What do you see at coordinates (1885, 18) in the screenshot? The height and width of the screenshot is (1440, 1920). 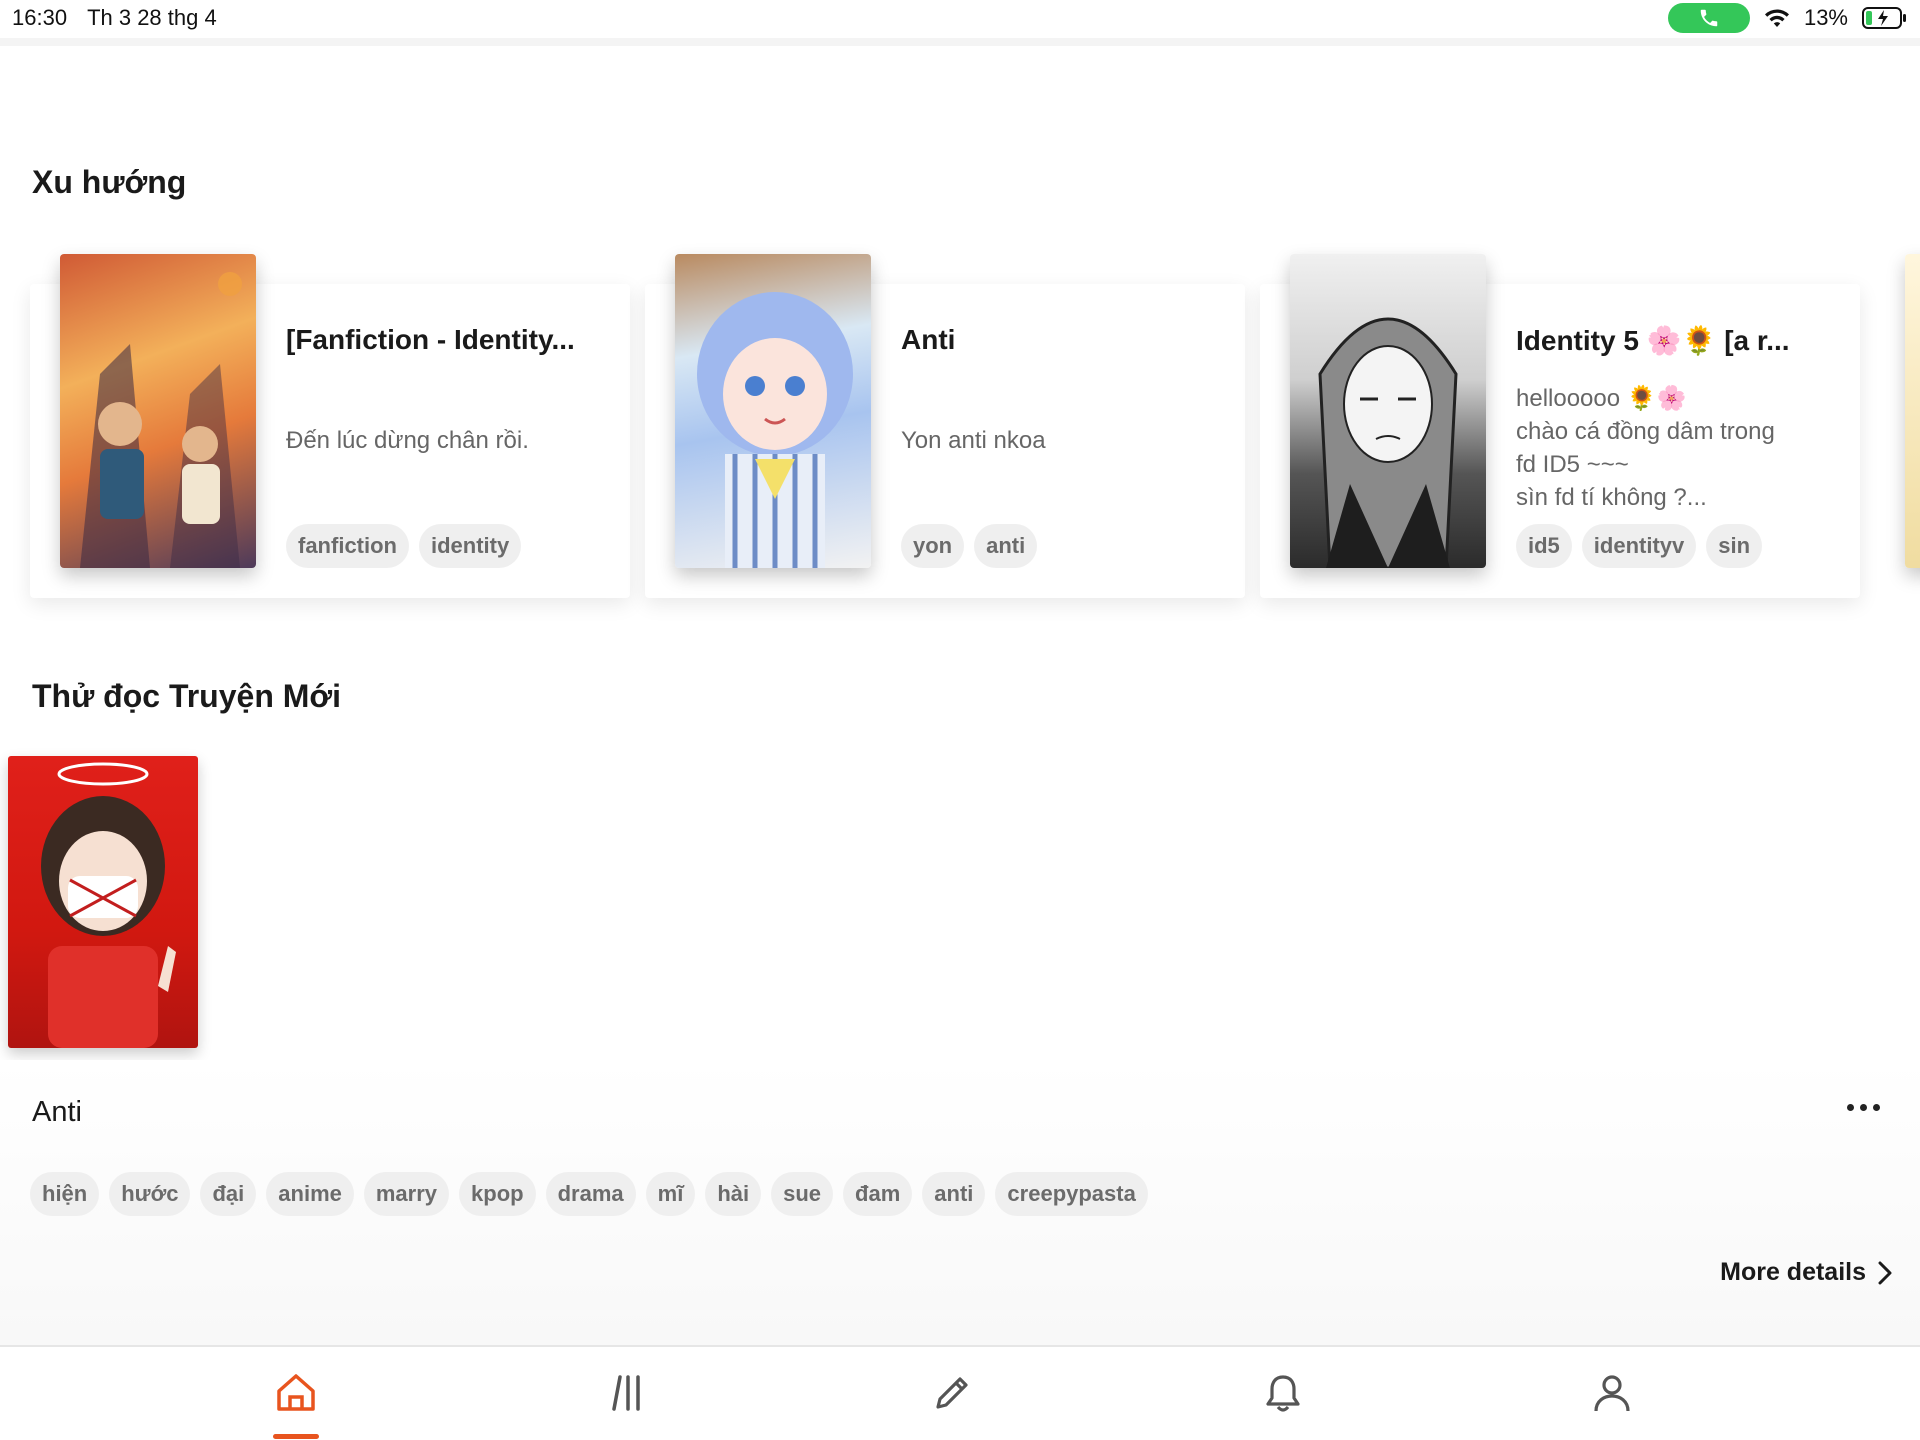 I see `battery-charging-icon` at bounding box center [1885, 18].